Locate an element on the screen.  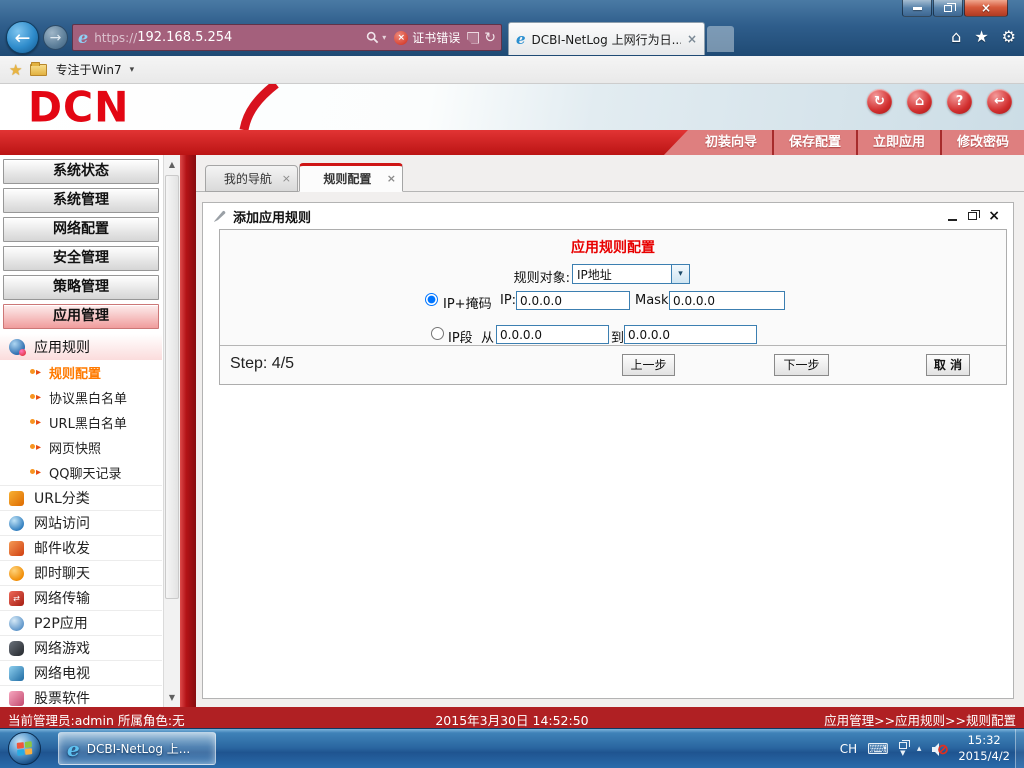
breadcrumb: 应用管理>>应用规则>>规则配置 is located at coordinates (920, 720).